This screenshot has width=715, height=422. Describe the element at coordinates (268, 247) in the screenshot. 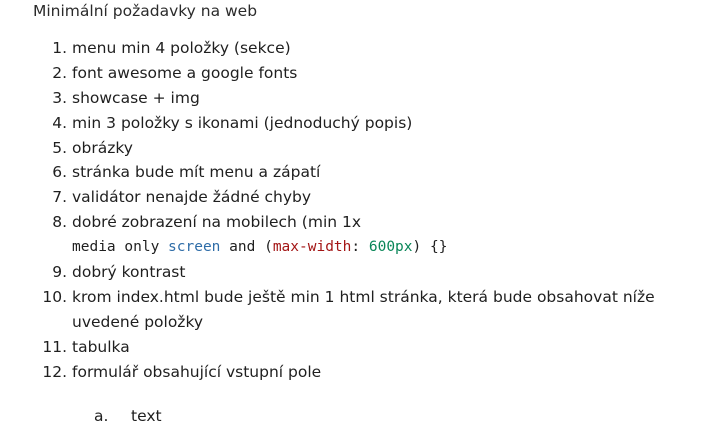

I see `code-paren-open: (` at that location.